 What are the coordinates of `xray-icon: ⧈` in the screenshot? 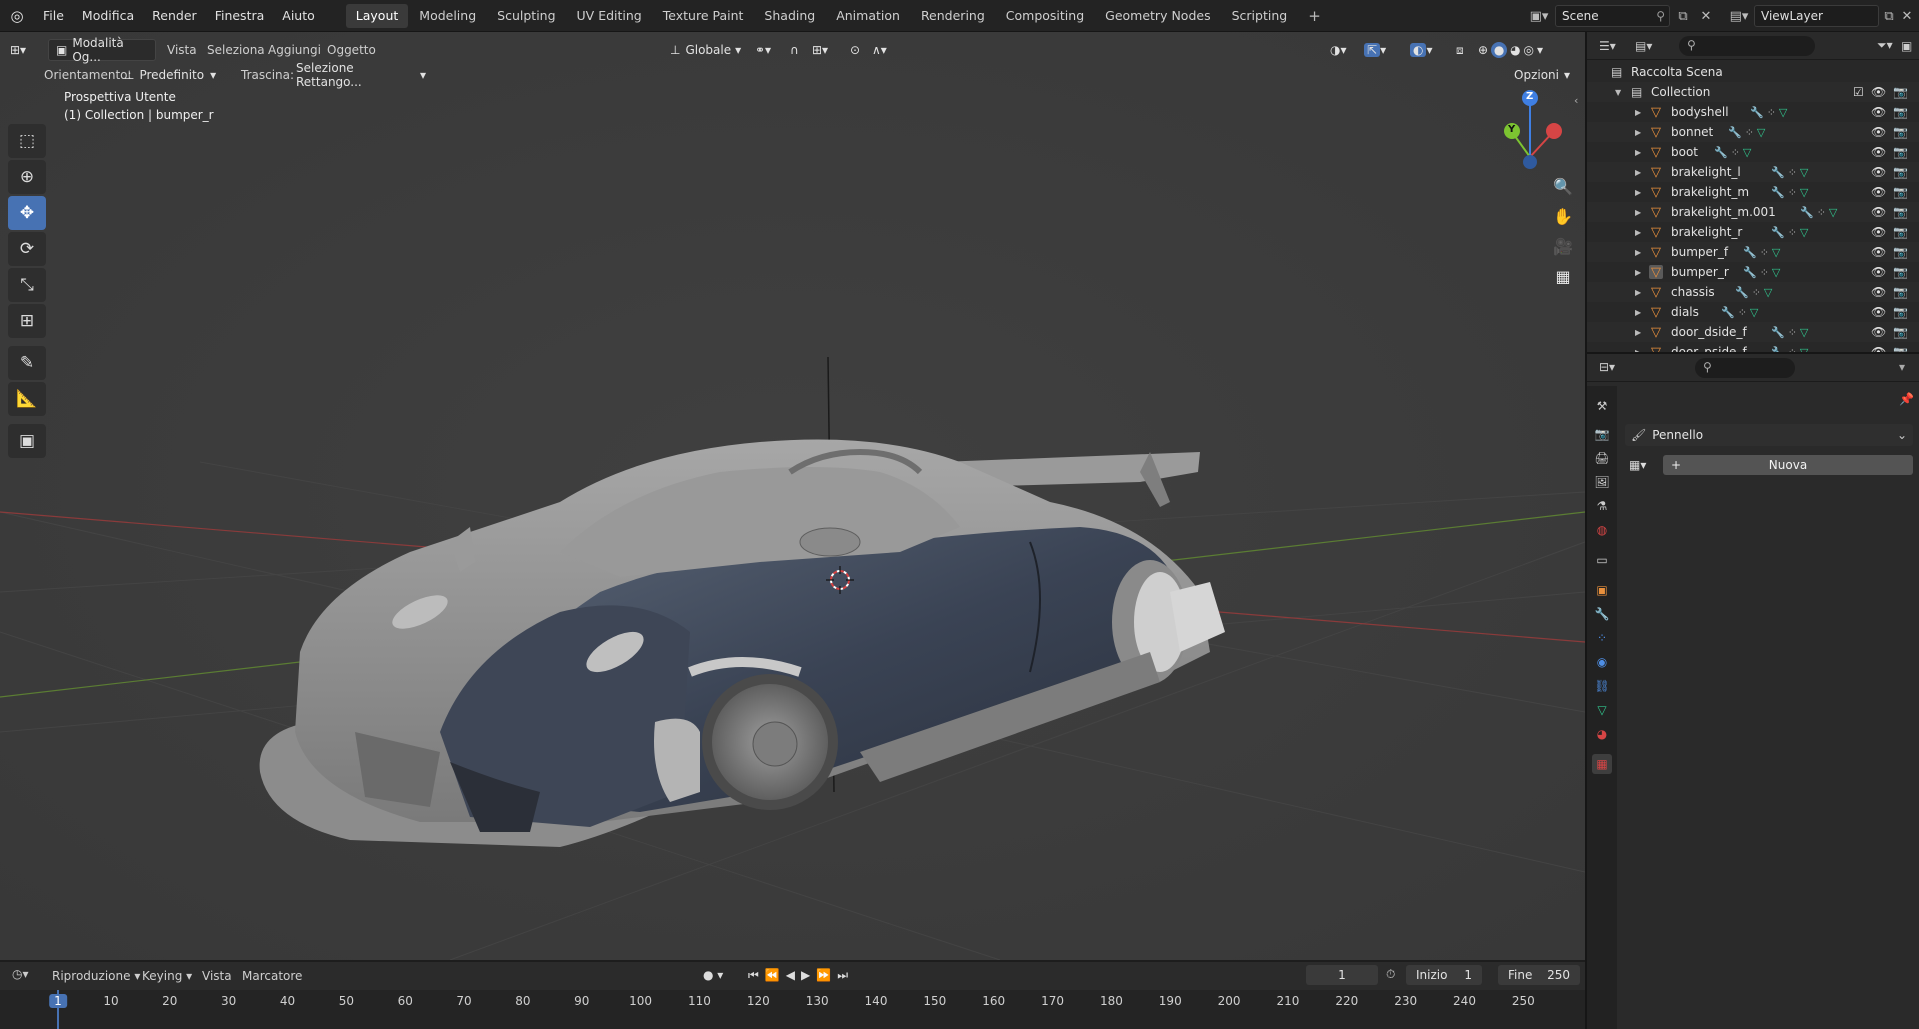 It's located at (1466, 50).